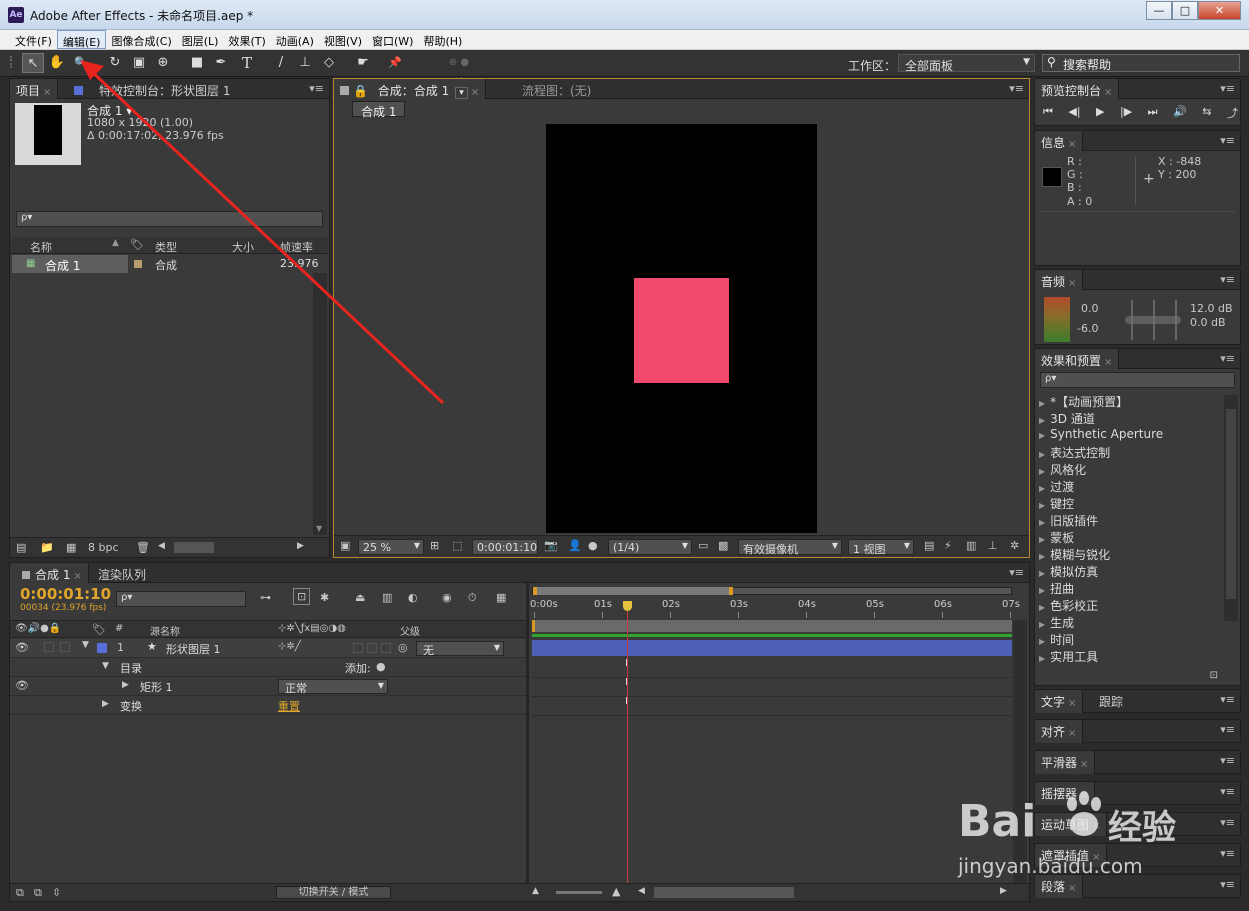 This screenshot has width=1249, height=911. What do you see at coordinates (681, 330) in the screenshot?
I see `shape-layer-rectangle` at bounding box center [681, 330].